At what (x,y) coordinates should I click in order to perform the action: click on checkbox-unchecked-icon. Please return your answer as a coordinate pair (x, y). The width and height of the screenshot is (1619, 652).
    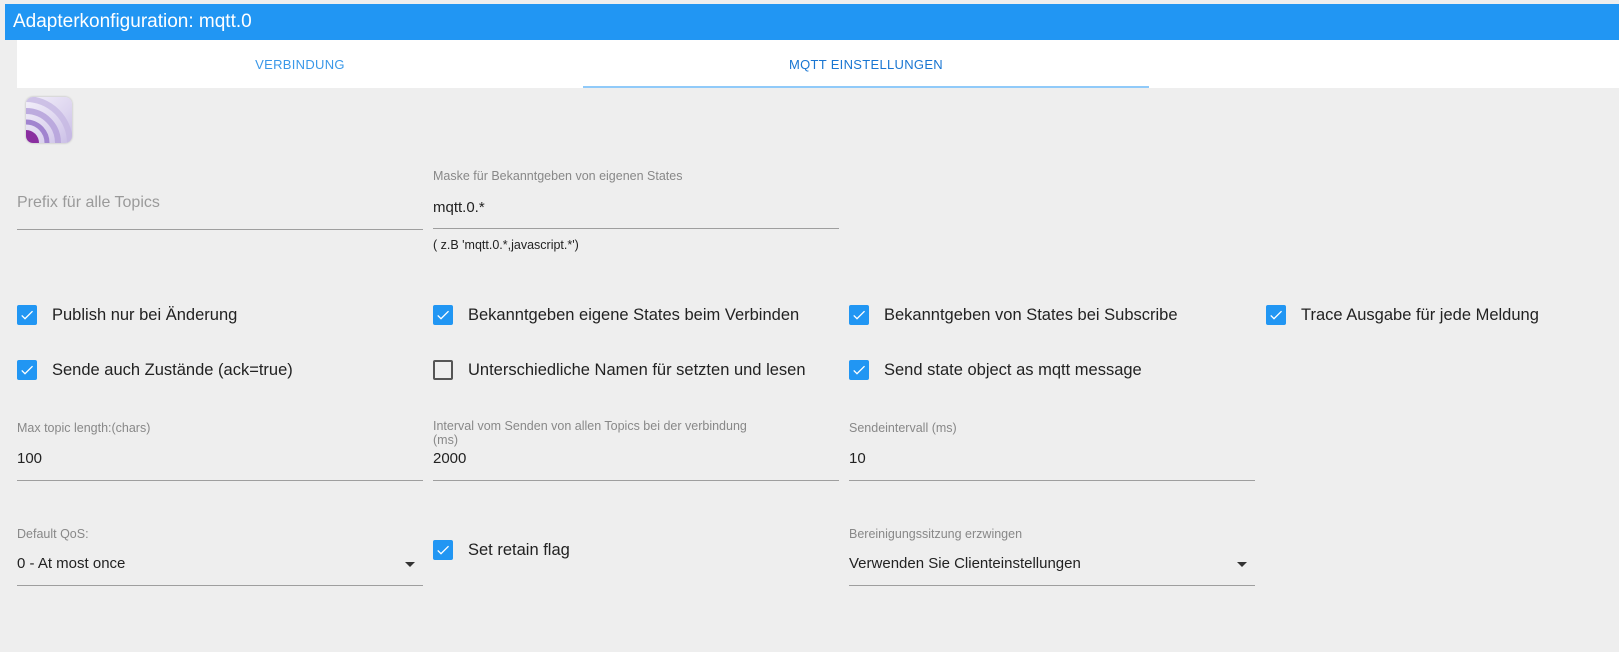
    Looking at the image, I should click on (443, 370).